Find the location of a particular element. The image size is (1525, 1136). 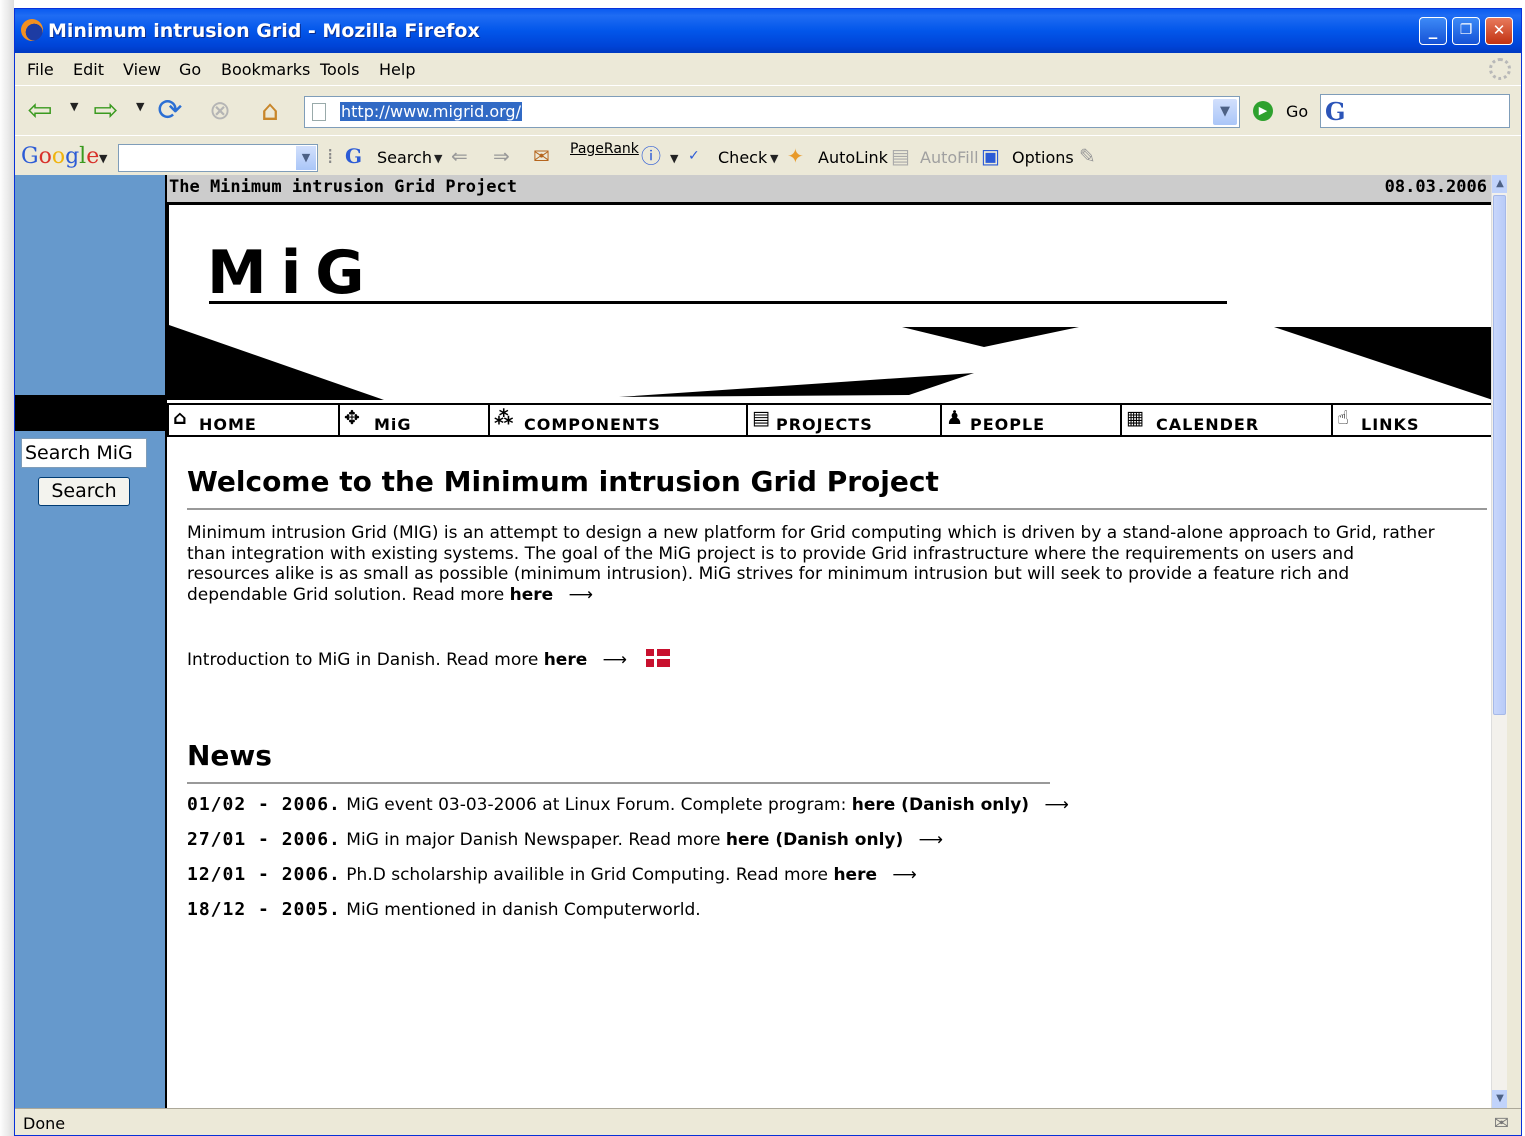

news-date: 12/01 - 2006. is located at coordinates (264, 874).